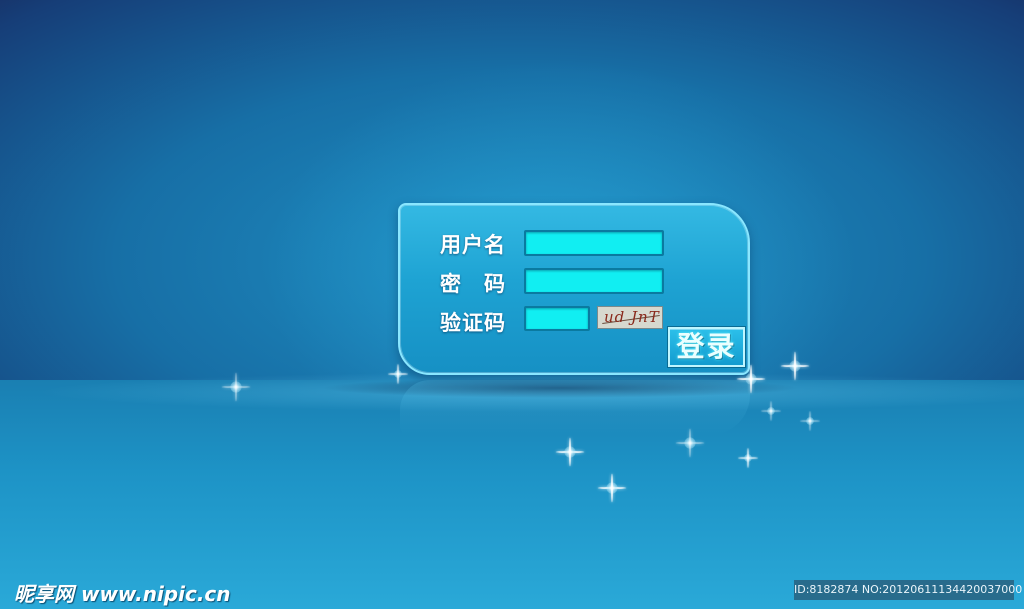 The height and width of the screenshot is (609, 1024). Describe the element at coordinates (575, 407) in the screenshot. I see `panel-reflection` at that location.